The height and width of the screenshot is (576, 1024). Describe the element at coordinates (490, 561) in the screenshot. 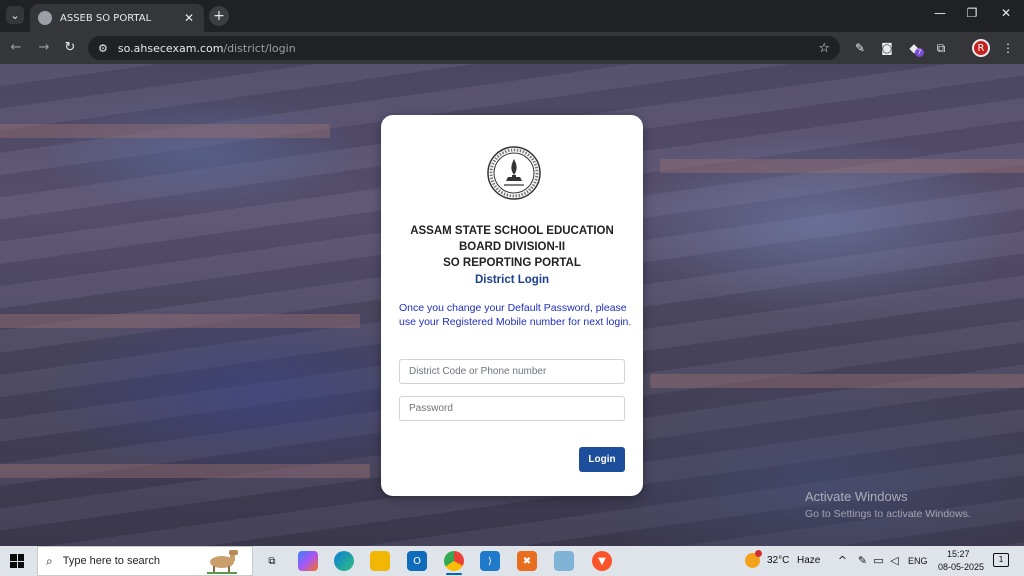

I see `vscode-icon: ⟩` at that location.